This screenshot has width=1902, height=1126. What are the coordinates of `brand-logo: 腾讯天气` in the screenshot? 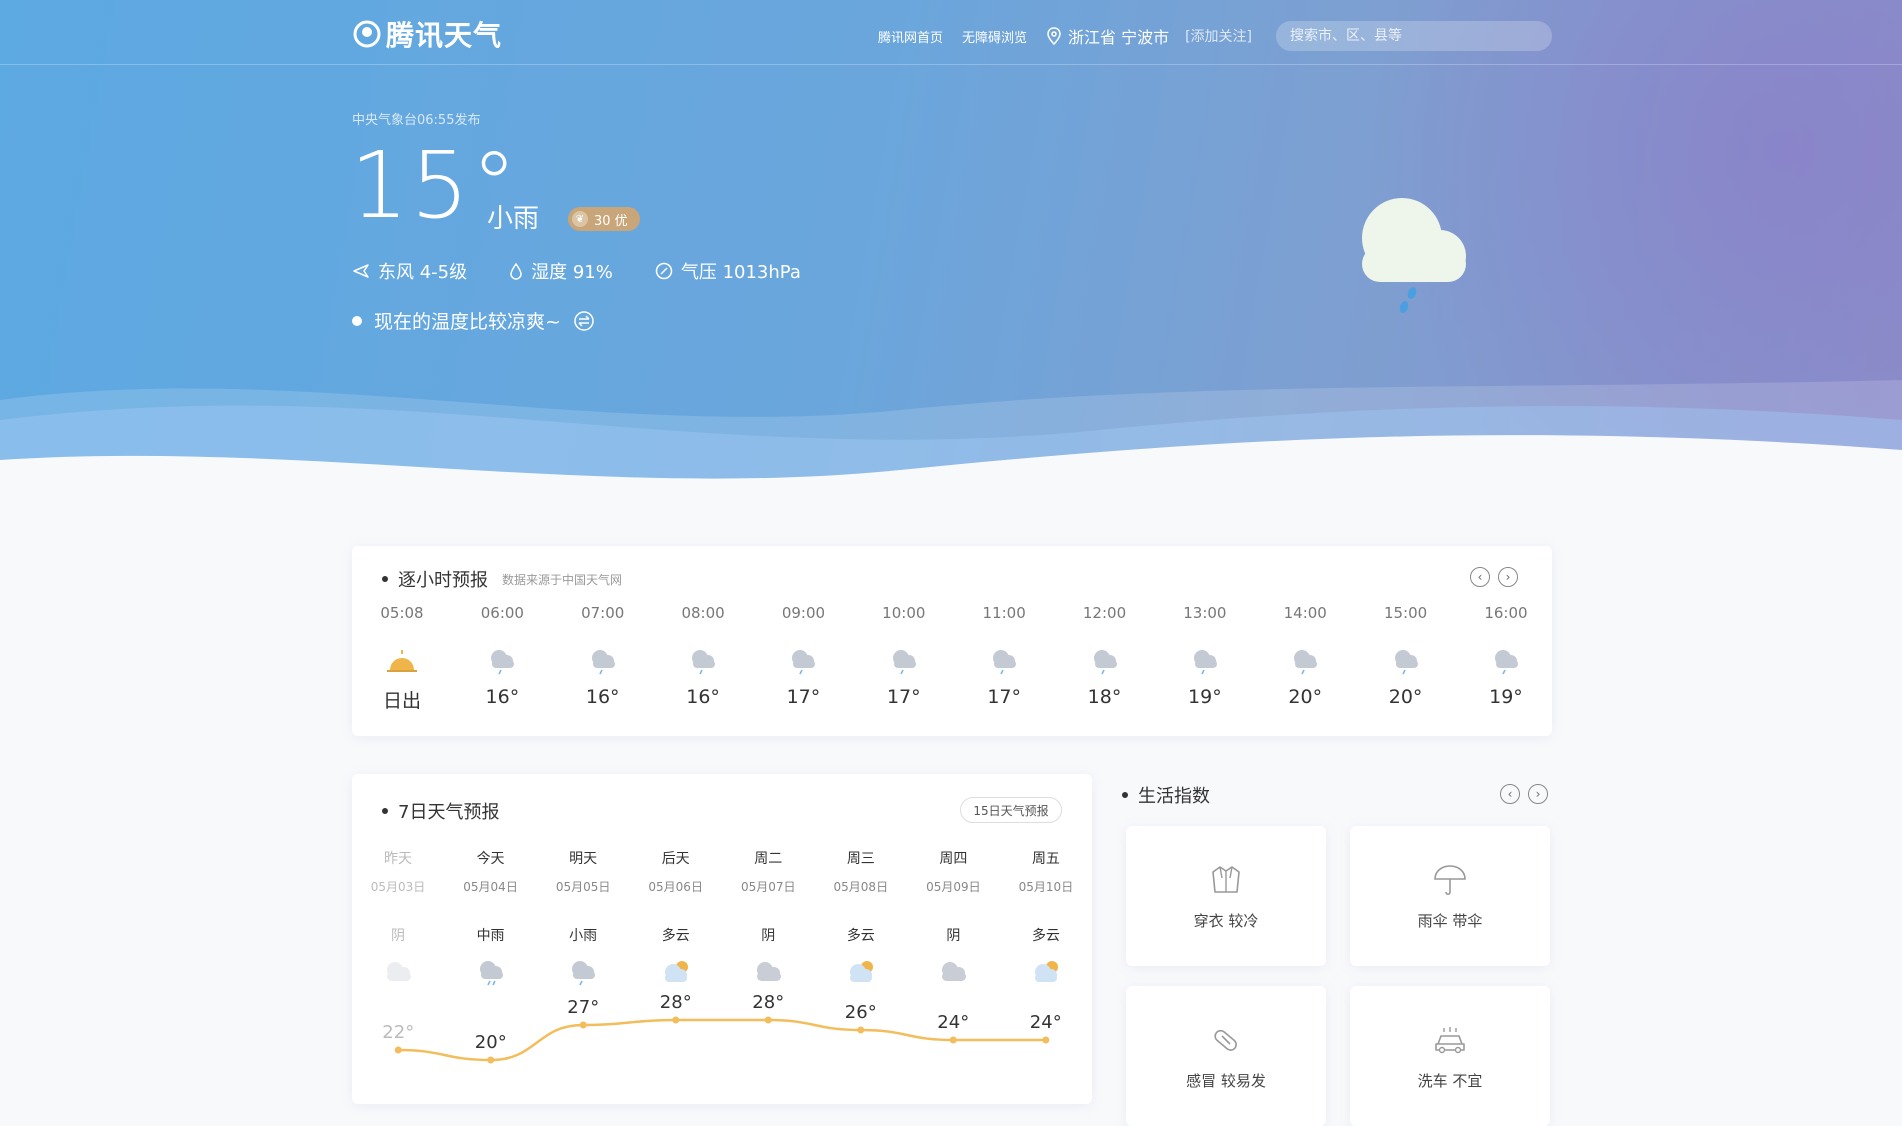 It's located at (427, 34).